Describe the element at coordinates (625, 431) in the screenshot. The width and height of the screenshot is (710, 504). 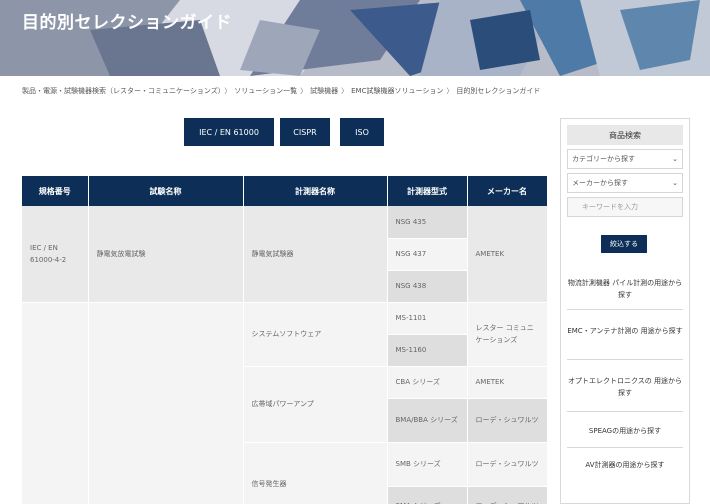
I see `sidebar-link-speag: SPEAGの用途から探す` at that location.